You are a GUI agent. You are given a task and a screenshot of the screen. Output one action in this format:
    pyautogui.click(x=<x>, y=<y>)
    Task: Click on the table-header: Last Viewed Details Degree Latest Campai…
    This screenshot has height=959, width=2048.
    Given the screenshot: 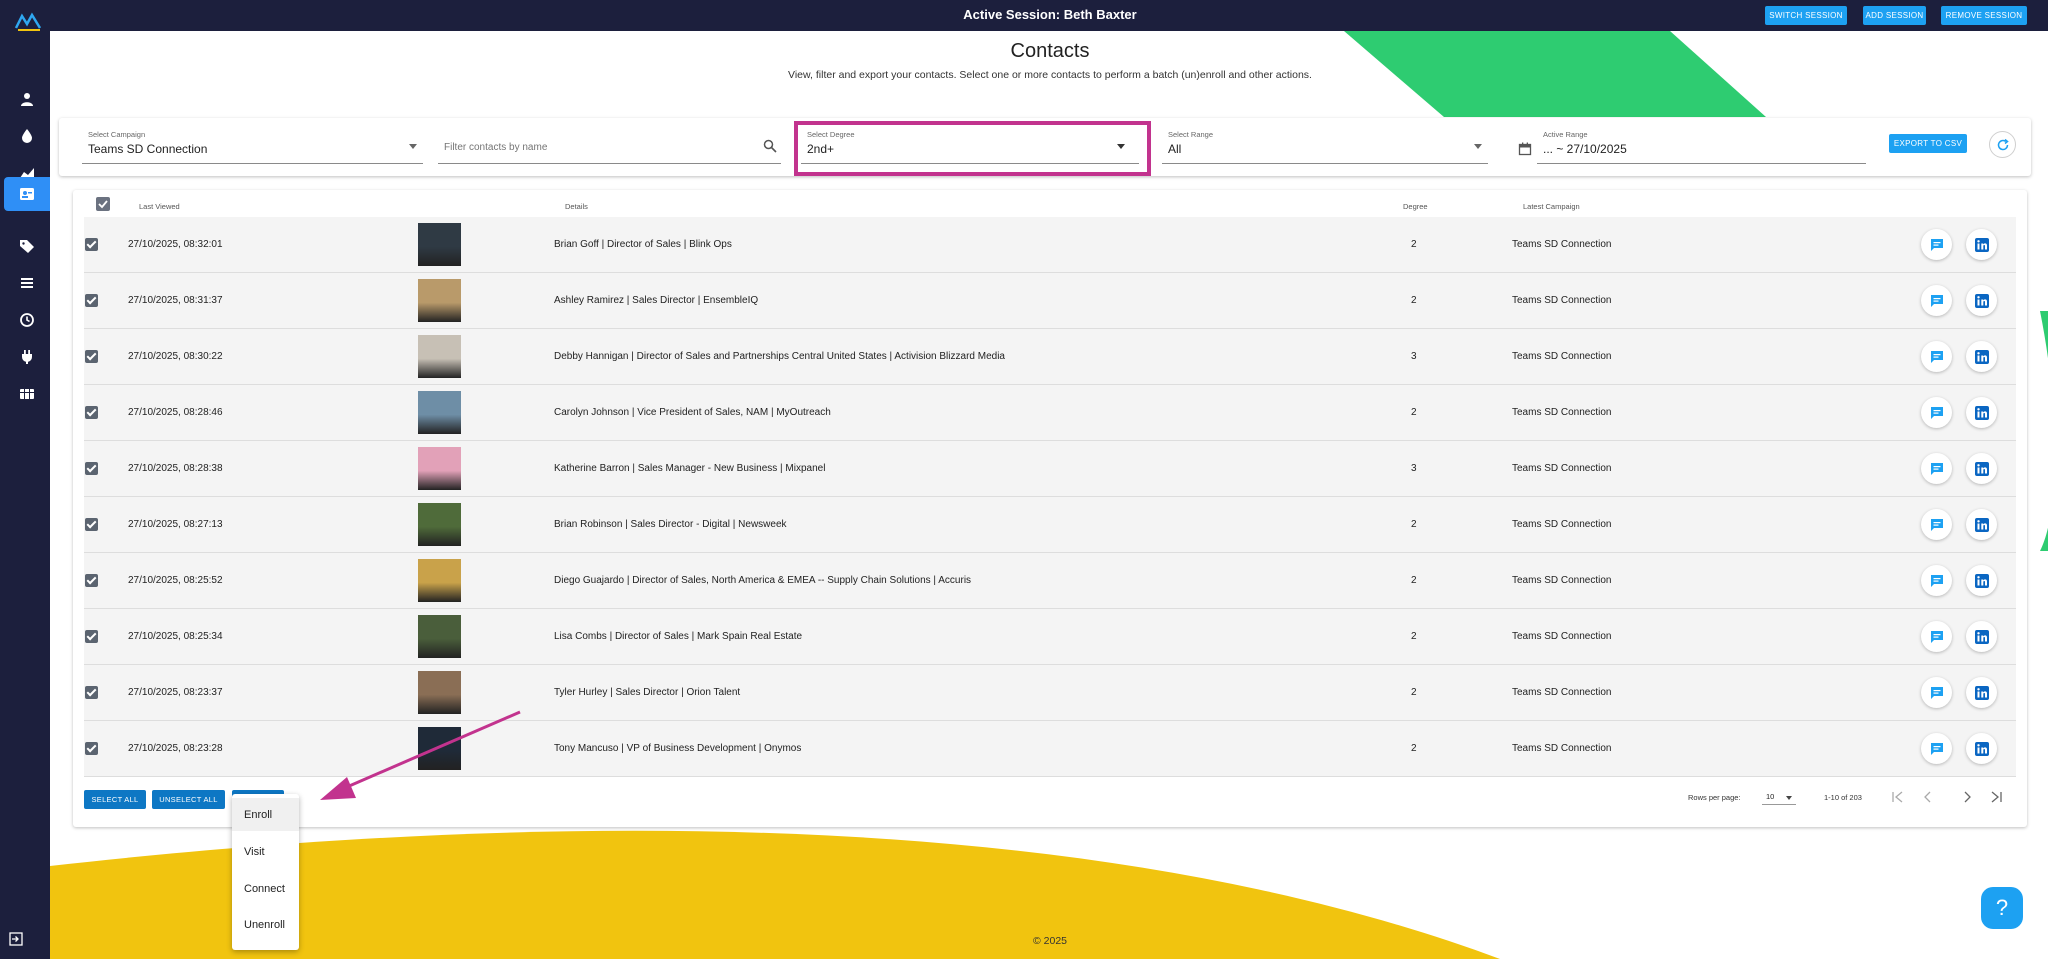 What is the action you would take?
    pyautogui.click(x=1050, y=206)
    